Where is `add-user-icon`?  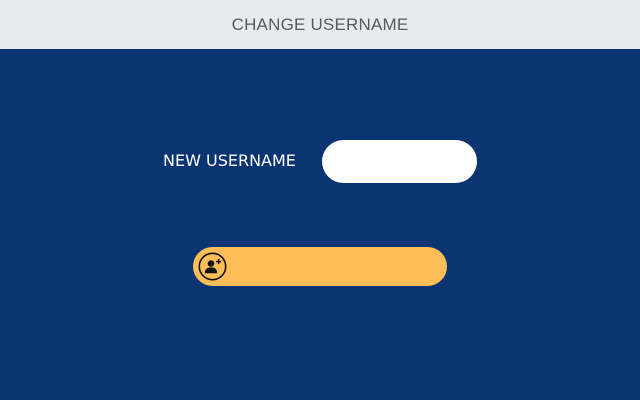
add-user-icon is located at coordinates (212, 266).